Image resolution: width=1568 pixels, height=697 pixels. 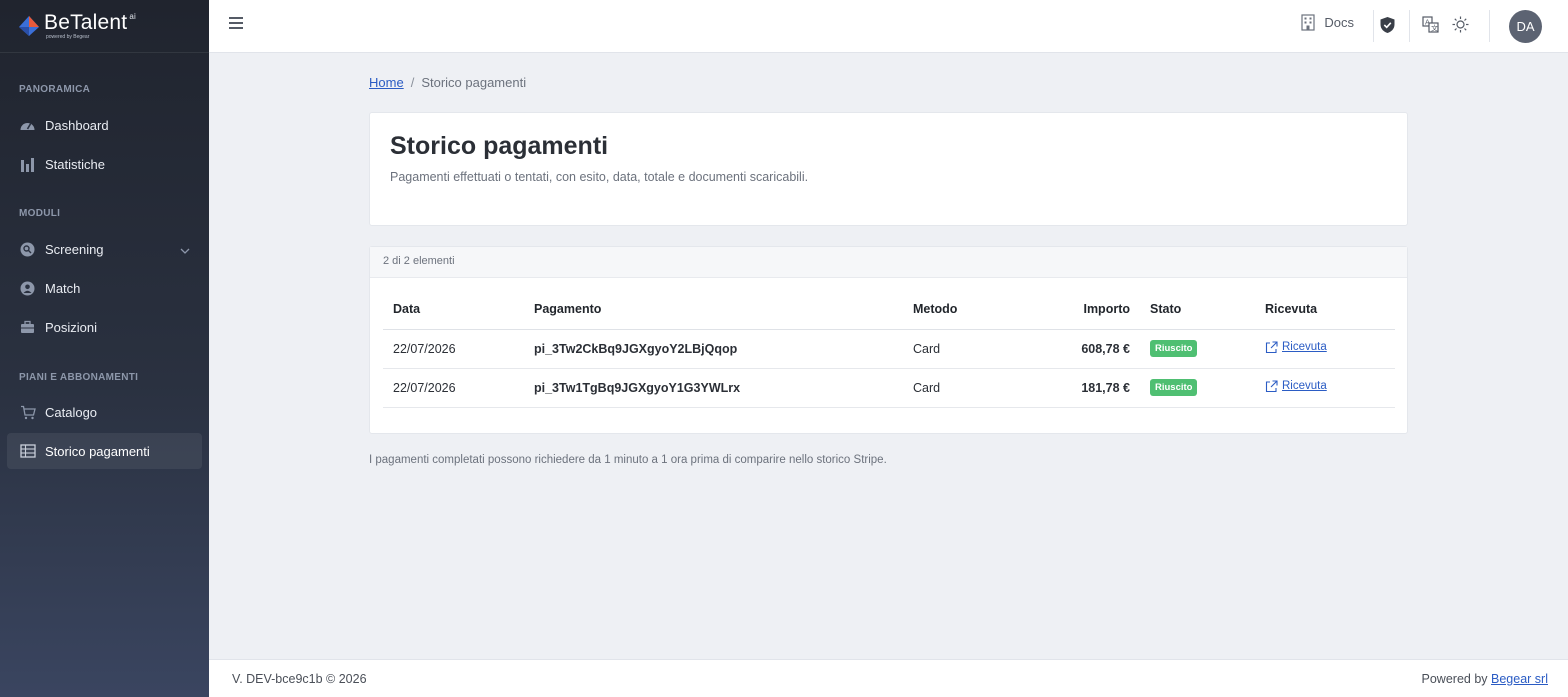 What do you see at coordinates (74, 249) in the screenshot?
I see `sidebar-item-label: Screening` at bounding box center [74, 249].